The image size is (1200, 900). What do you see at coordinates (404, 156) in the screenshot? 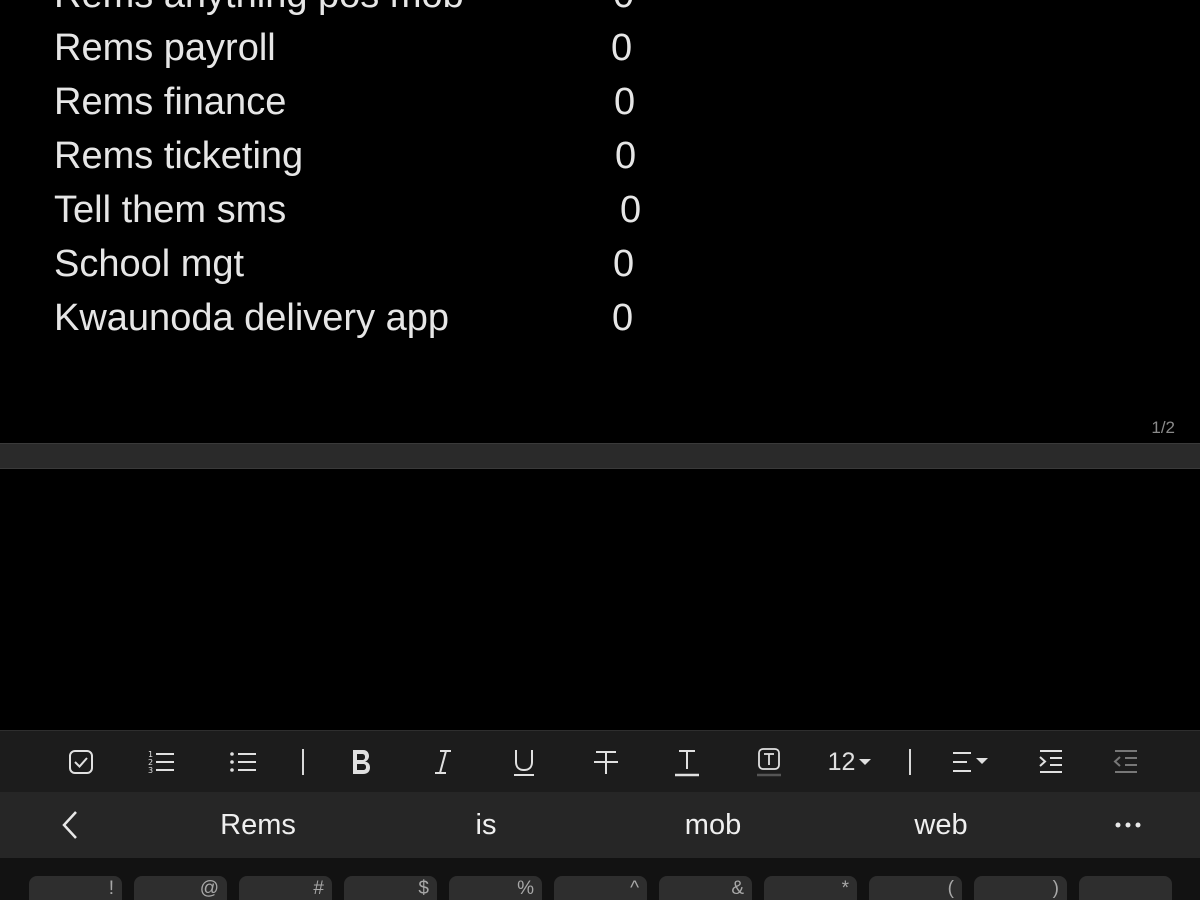
I see `list-item: Rems ticketing 0` at bounding box center [404, 156].